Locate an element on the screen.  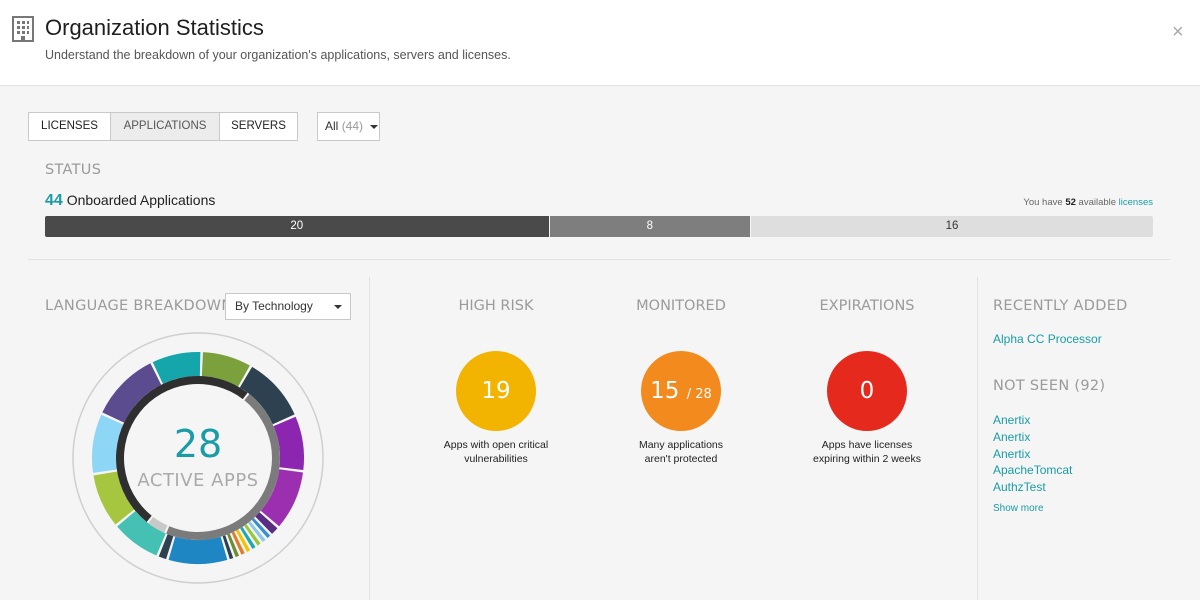
available-licenses: You have 52 available licenses is located at coordinates (1088, 202).